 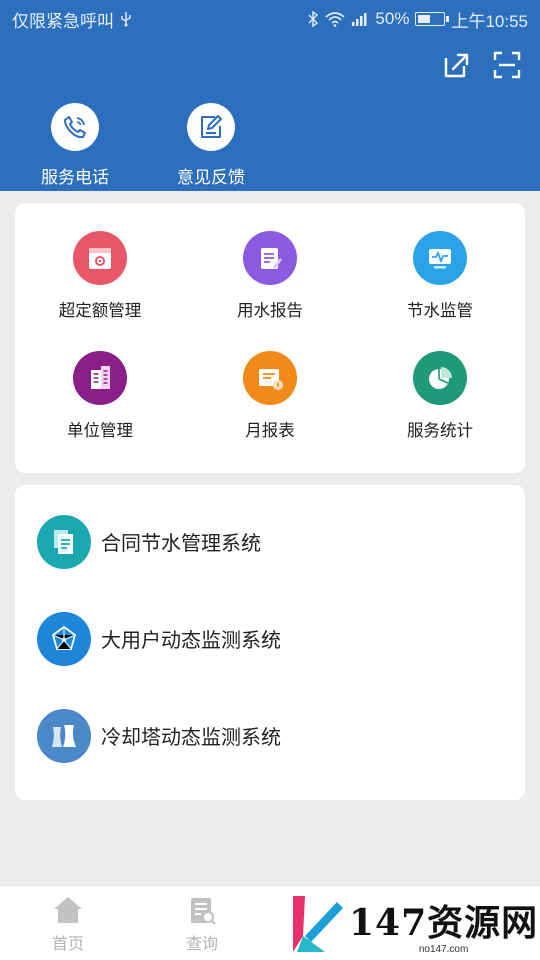 What do you see at coordinates (201, 944) in the screenshot?
I see `tab-label: 查询` at bounding box center [201, 944].